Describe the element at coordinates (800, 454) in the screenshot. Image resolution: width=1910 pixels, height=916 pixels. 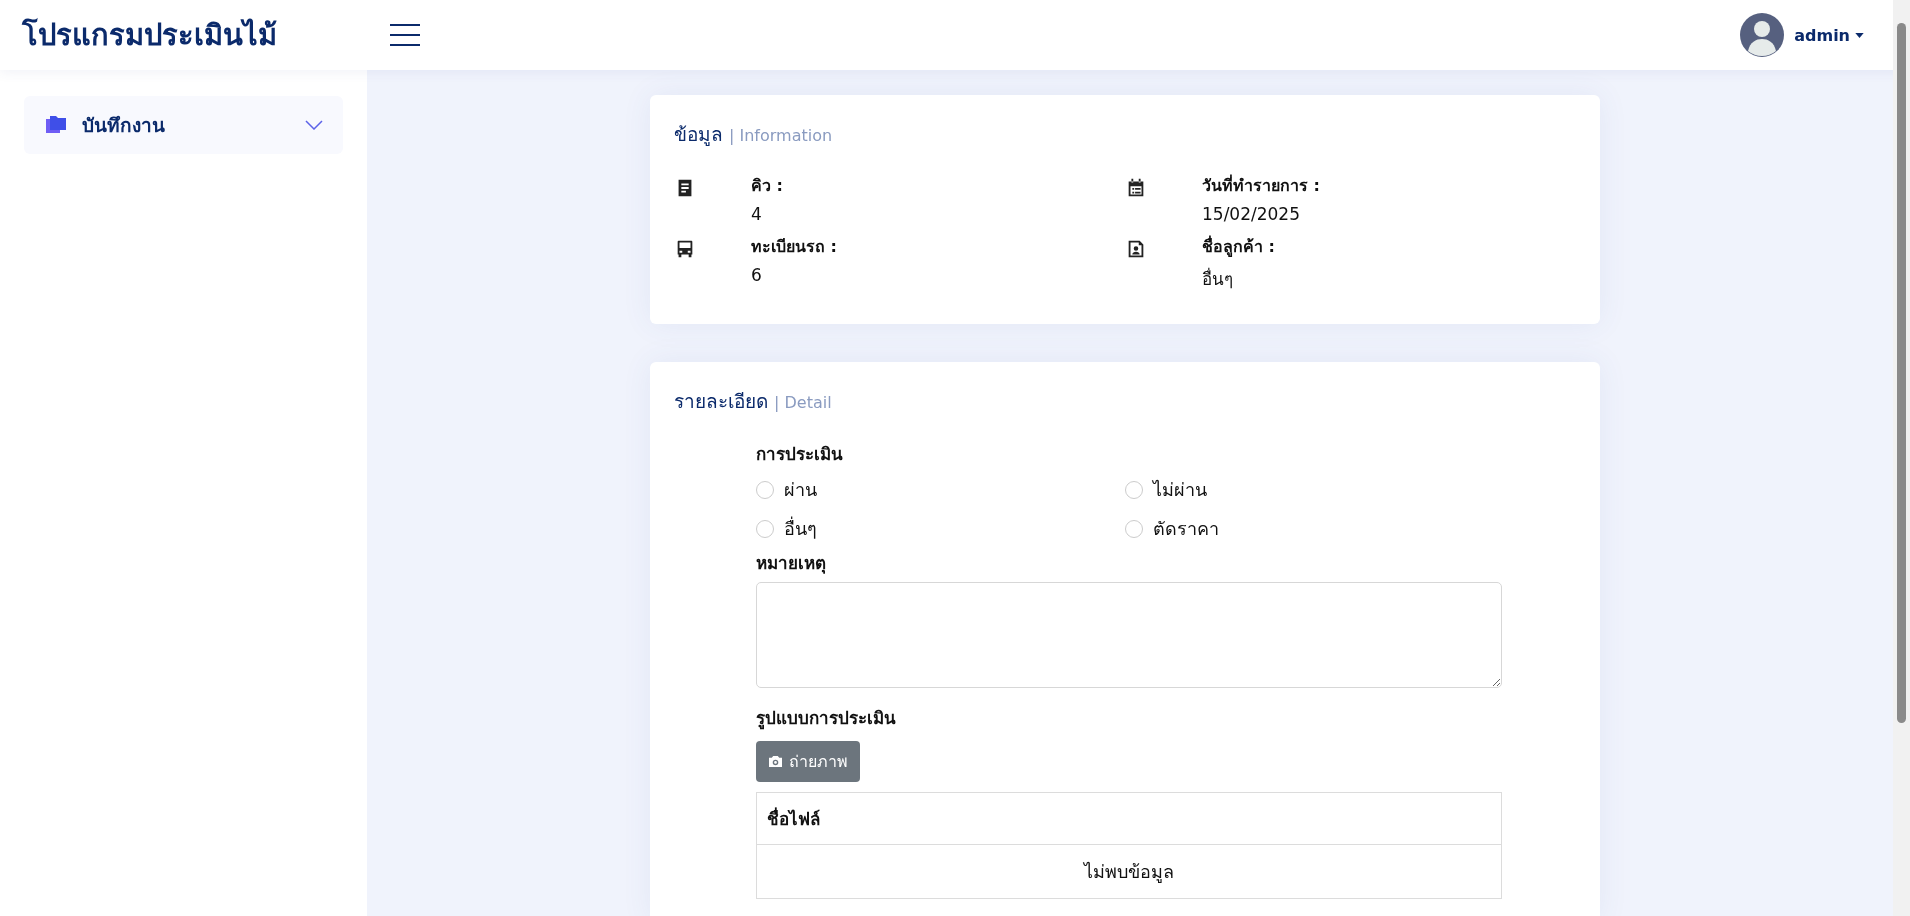
I see `section-label: การประเมิน` at that location.